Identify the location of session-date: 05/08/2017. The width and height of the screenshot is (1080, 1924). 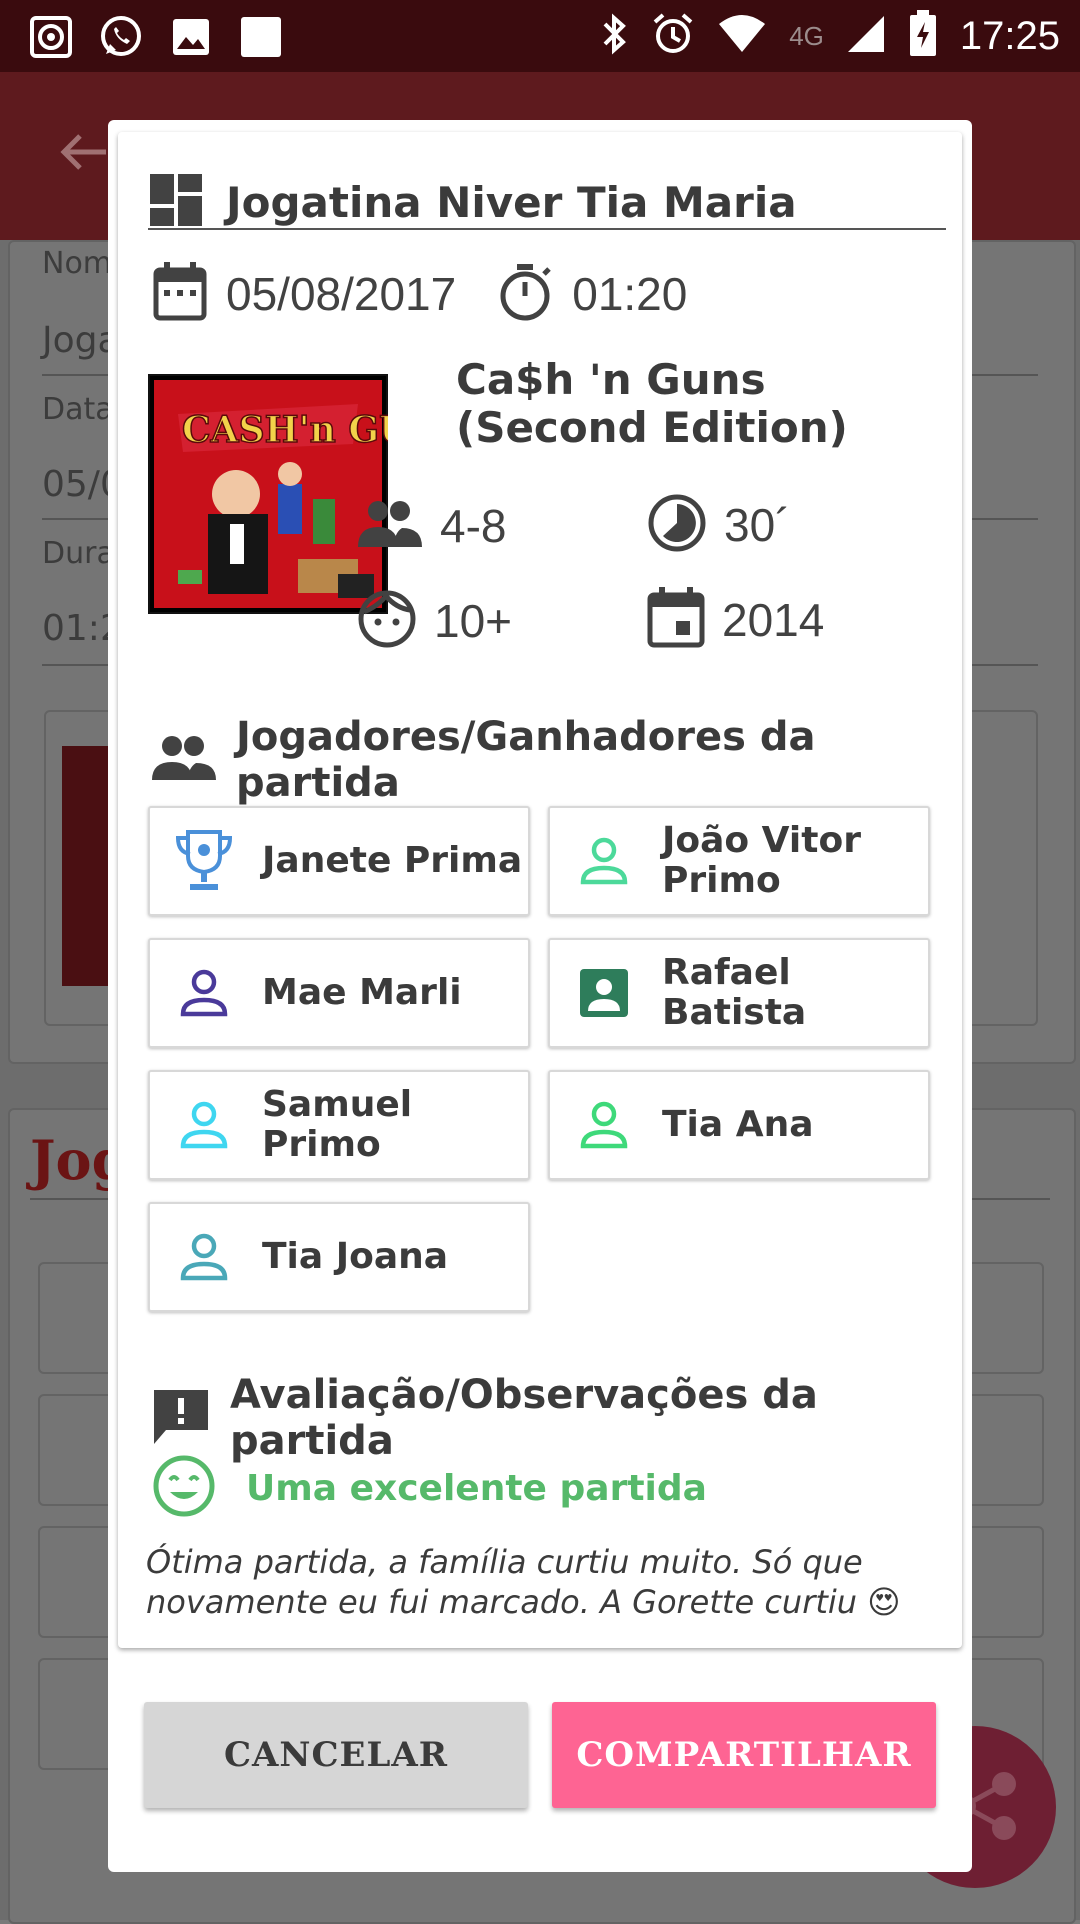
(341, 294).